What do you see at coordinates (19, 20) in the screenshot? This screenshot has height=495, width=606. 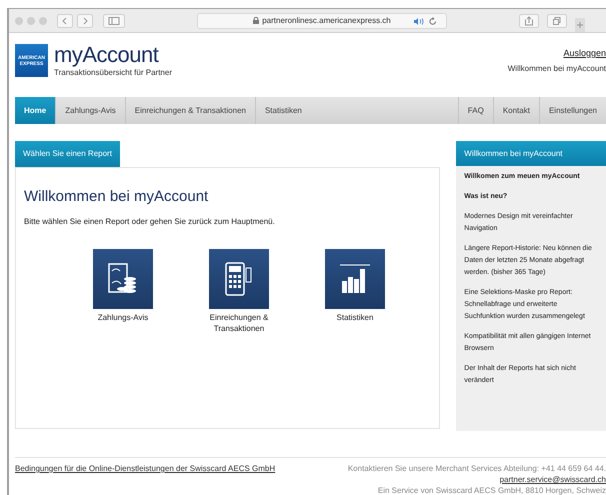 I see `close-window-icon` at bounding box center [19, 20].